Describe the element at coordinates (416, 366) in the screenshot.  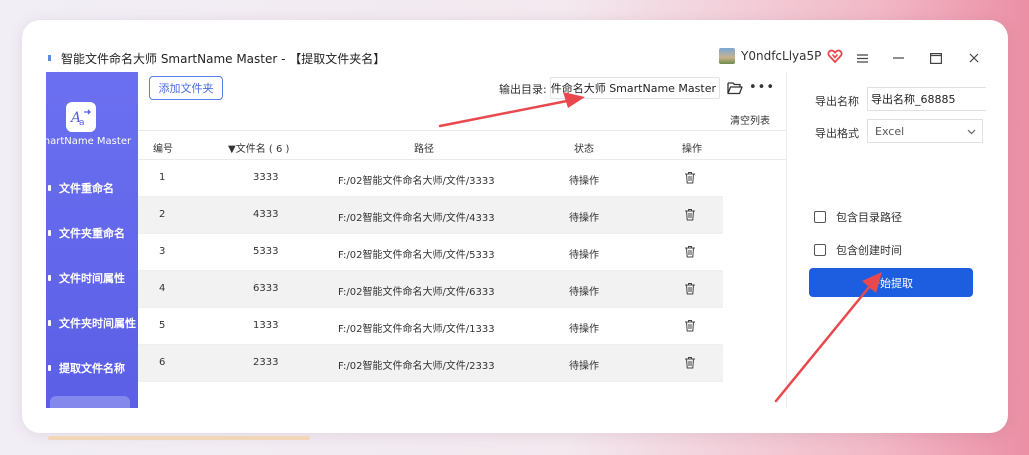
I see `cell-path: F:/02智能文件命名大师/文件/2333` at that location.